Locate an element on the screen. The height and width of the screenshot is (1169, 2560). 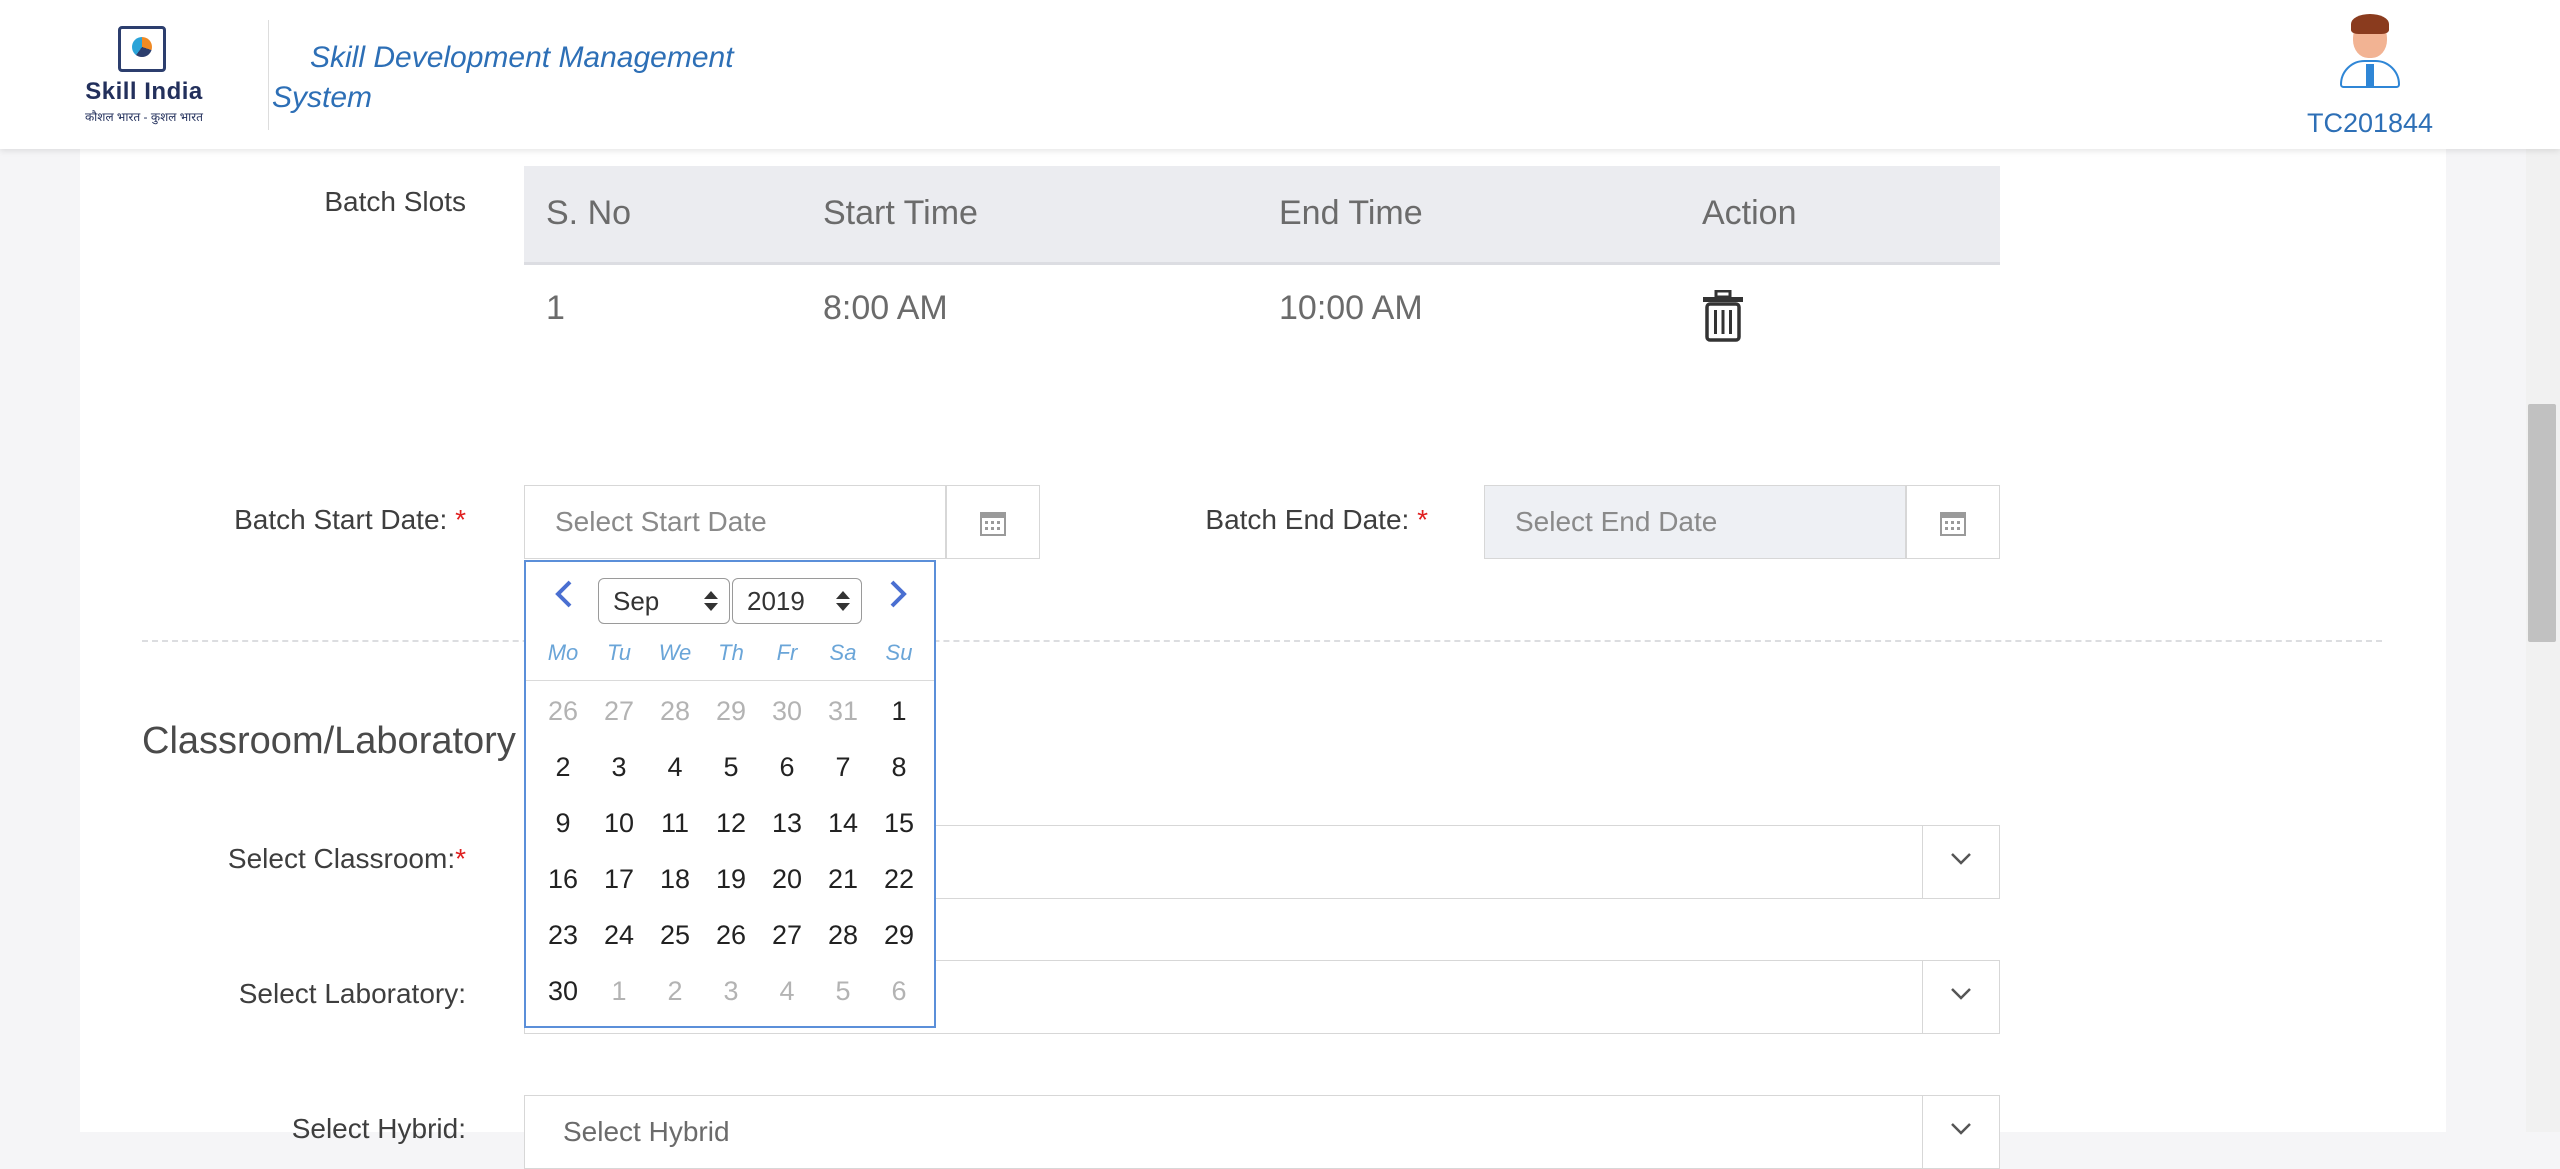
page-scrollbar-thumb is located at coordinates (2542, 523).